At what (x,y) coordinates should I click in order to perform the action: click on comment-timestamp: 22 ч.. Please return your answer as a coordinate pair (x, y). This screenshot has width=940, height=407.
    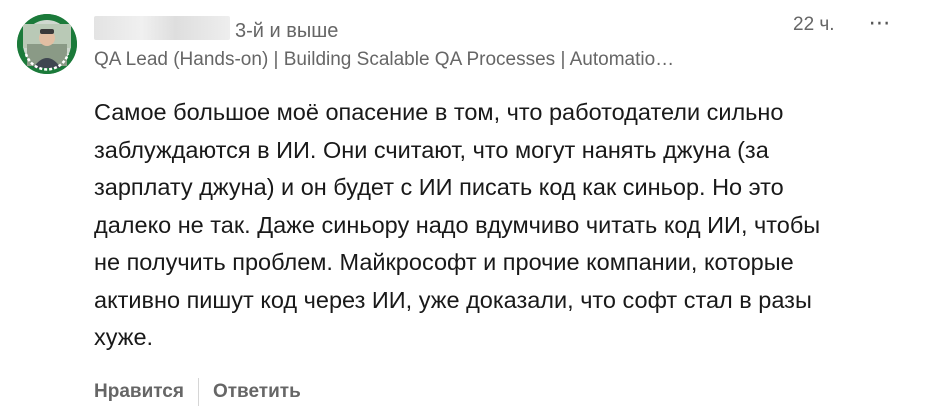
    Looking at the image, I should click on (814, 24).